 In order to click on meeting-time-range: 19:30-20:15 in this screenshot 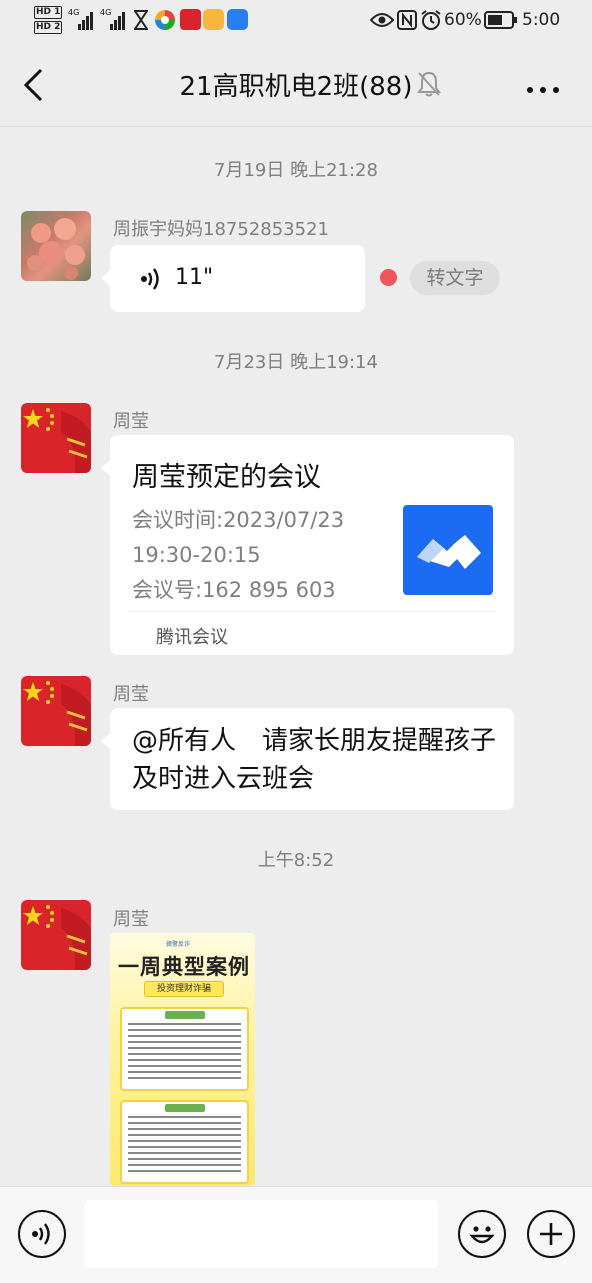, I will do `click(196, 555)`.